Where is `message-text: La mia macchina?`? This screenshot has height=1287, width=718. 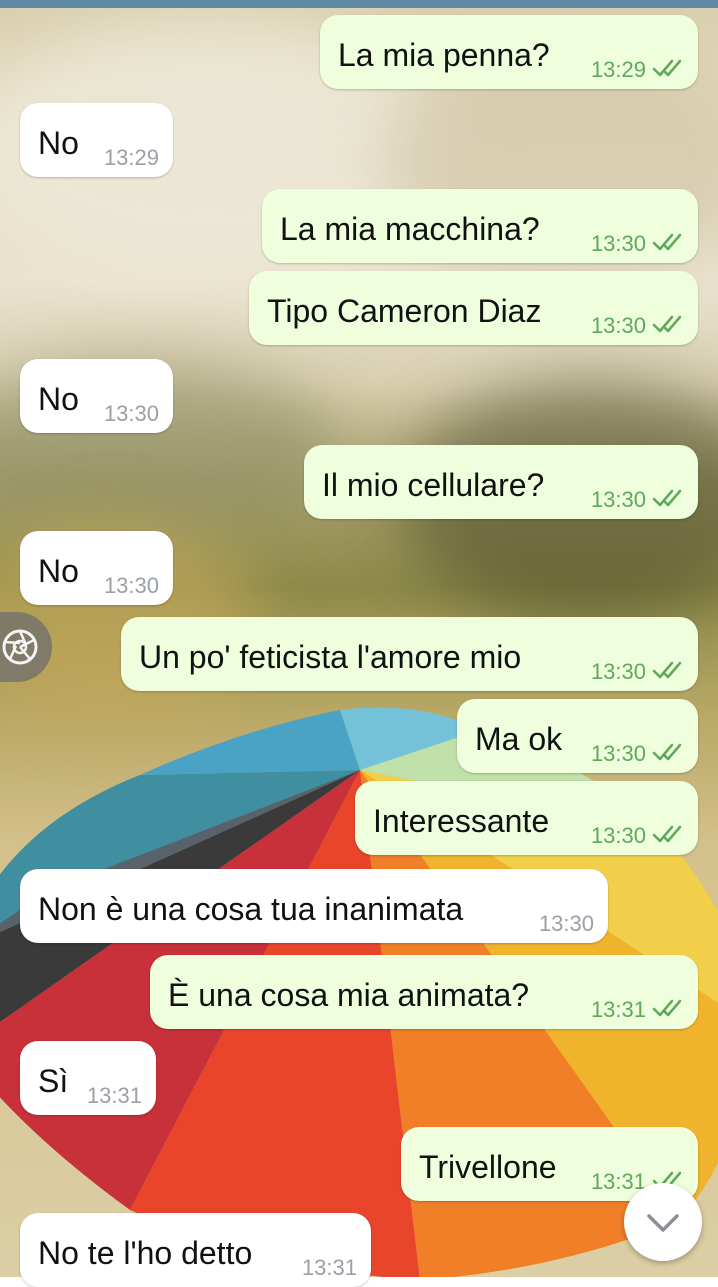
message-text: La mia macchina? is located at coordinates (410, 229).